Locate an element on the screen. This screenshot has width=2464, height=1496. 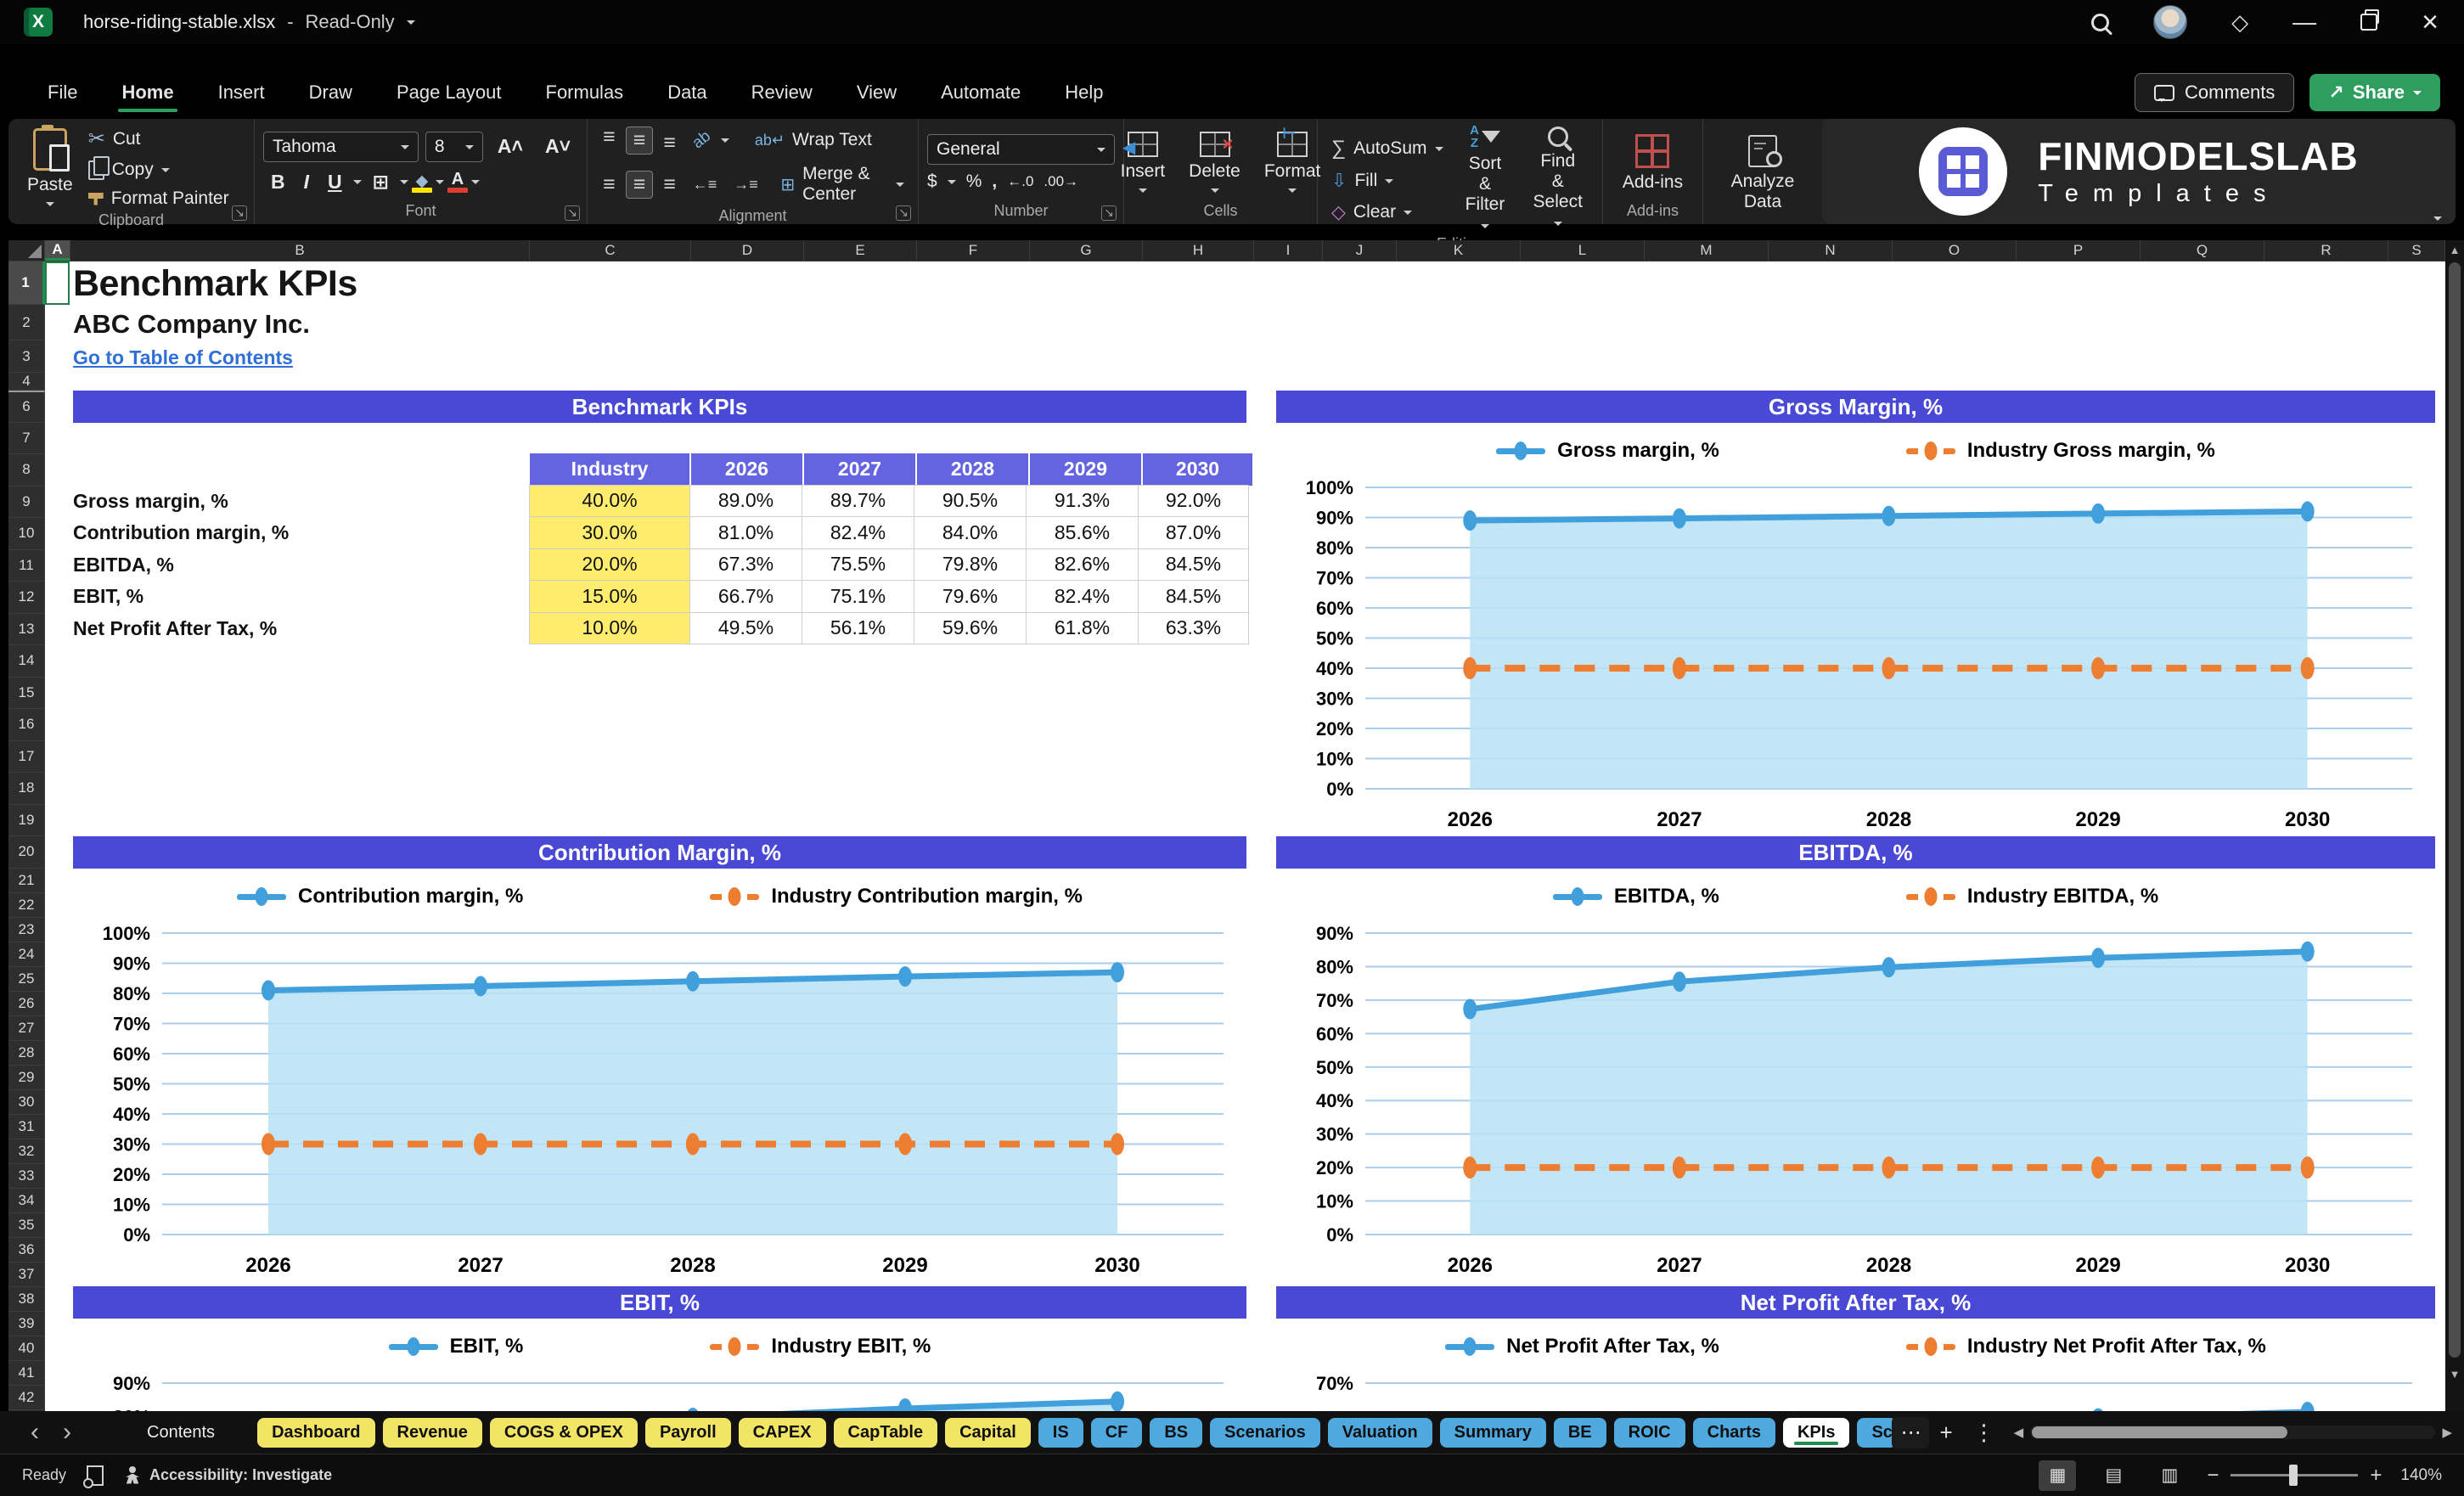
value-cell: 81.0% is located at coordinates (745, 532).